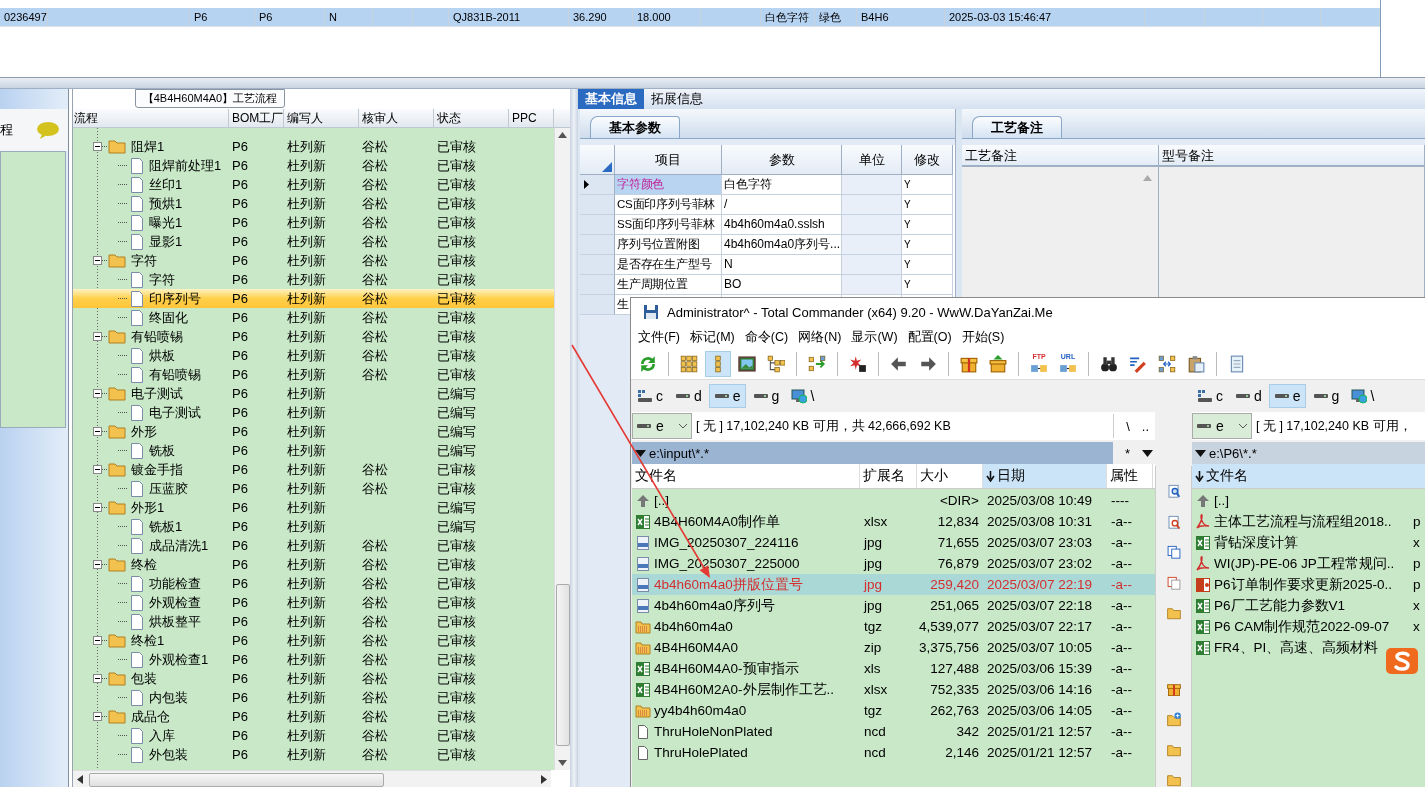  I want to click on menu-item: 文件(F), so click(659, 337).